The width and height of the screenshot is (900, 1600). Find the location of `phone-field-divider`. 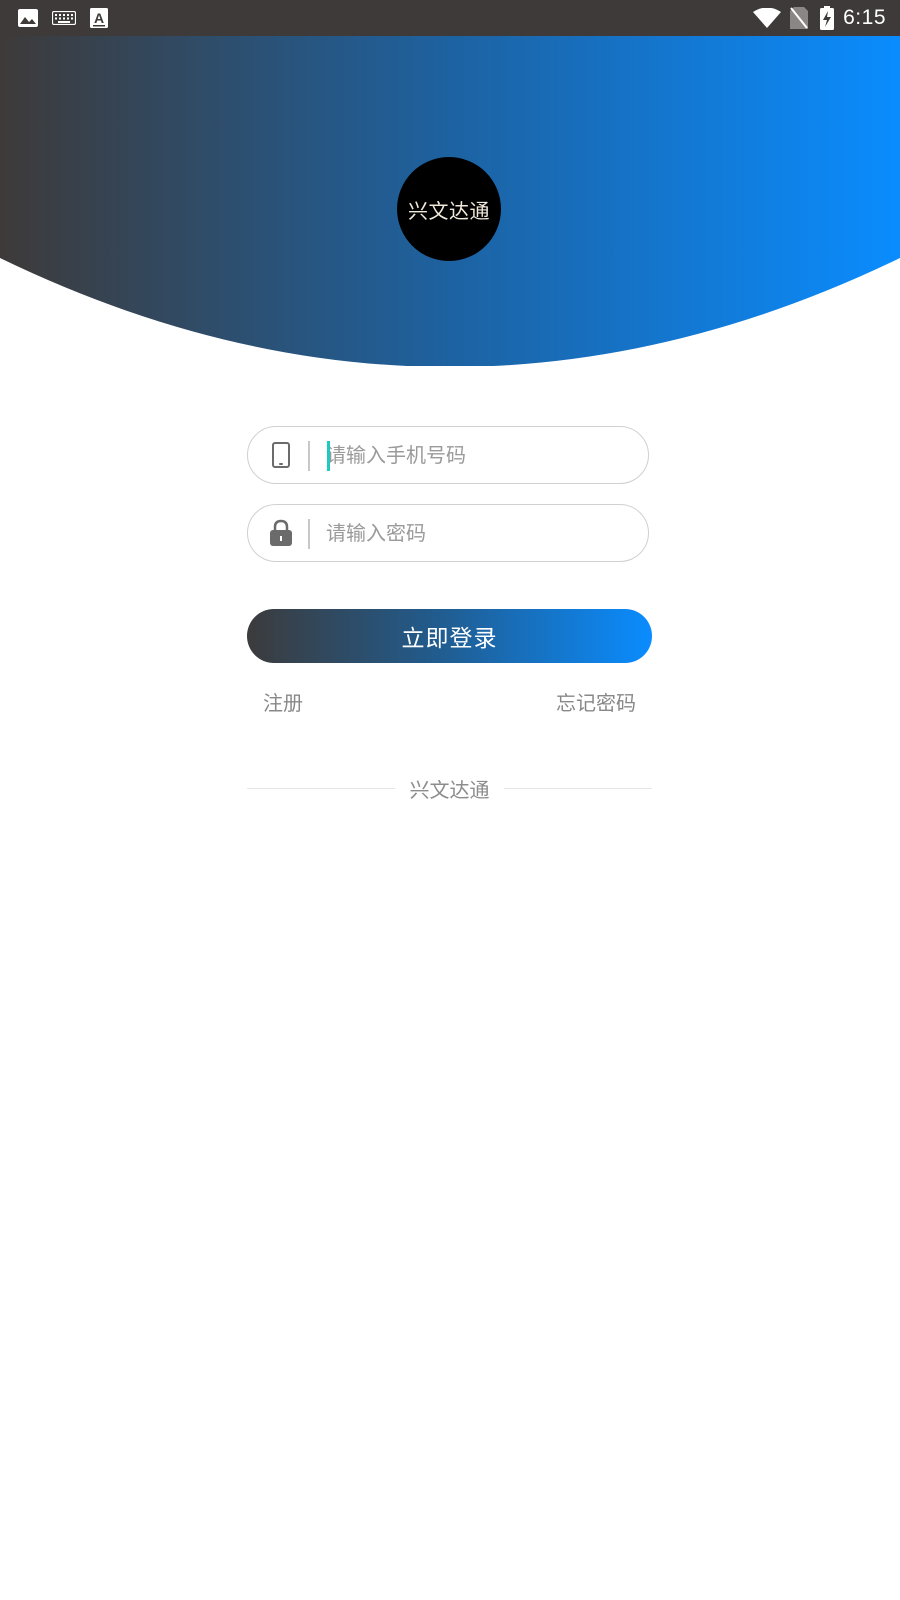

phone-field-divider is located at coordinates (309, 456).